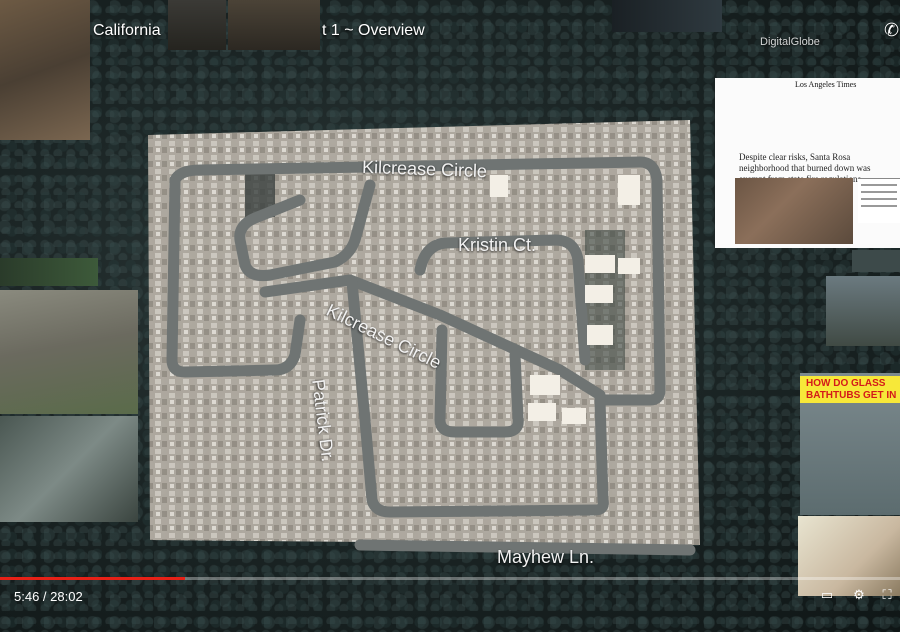  Describe the element at coordinates (850, 444) in the screenshot. I see `bathtub-question-card: HOW DO GLASS BATHTUBS GET IN` at that location.